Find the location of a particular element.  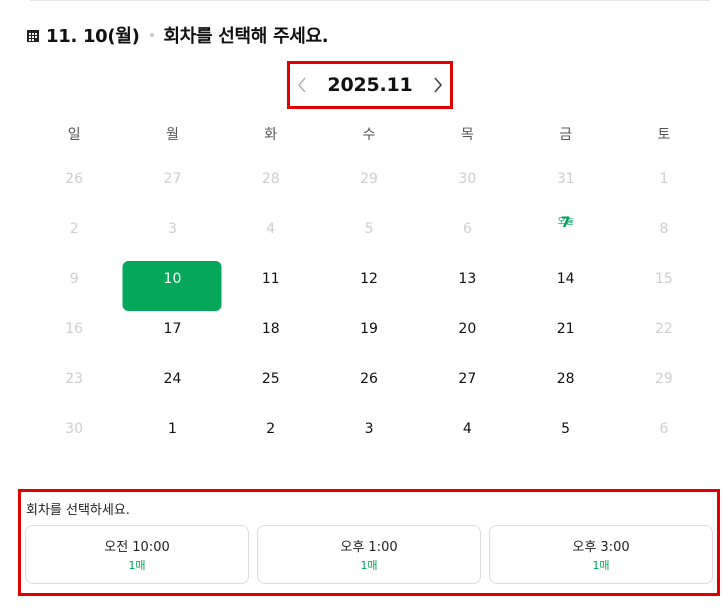

calendar-day: 3 is located at coordinates (369, 429).